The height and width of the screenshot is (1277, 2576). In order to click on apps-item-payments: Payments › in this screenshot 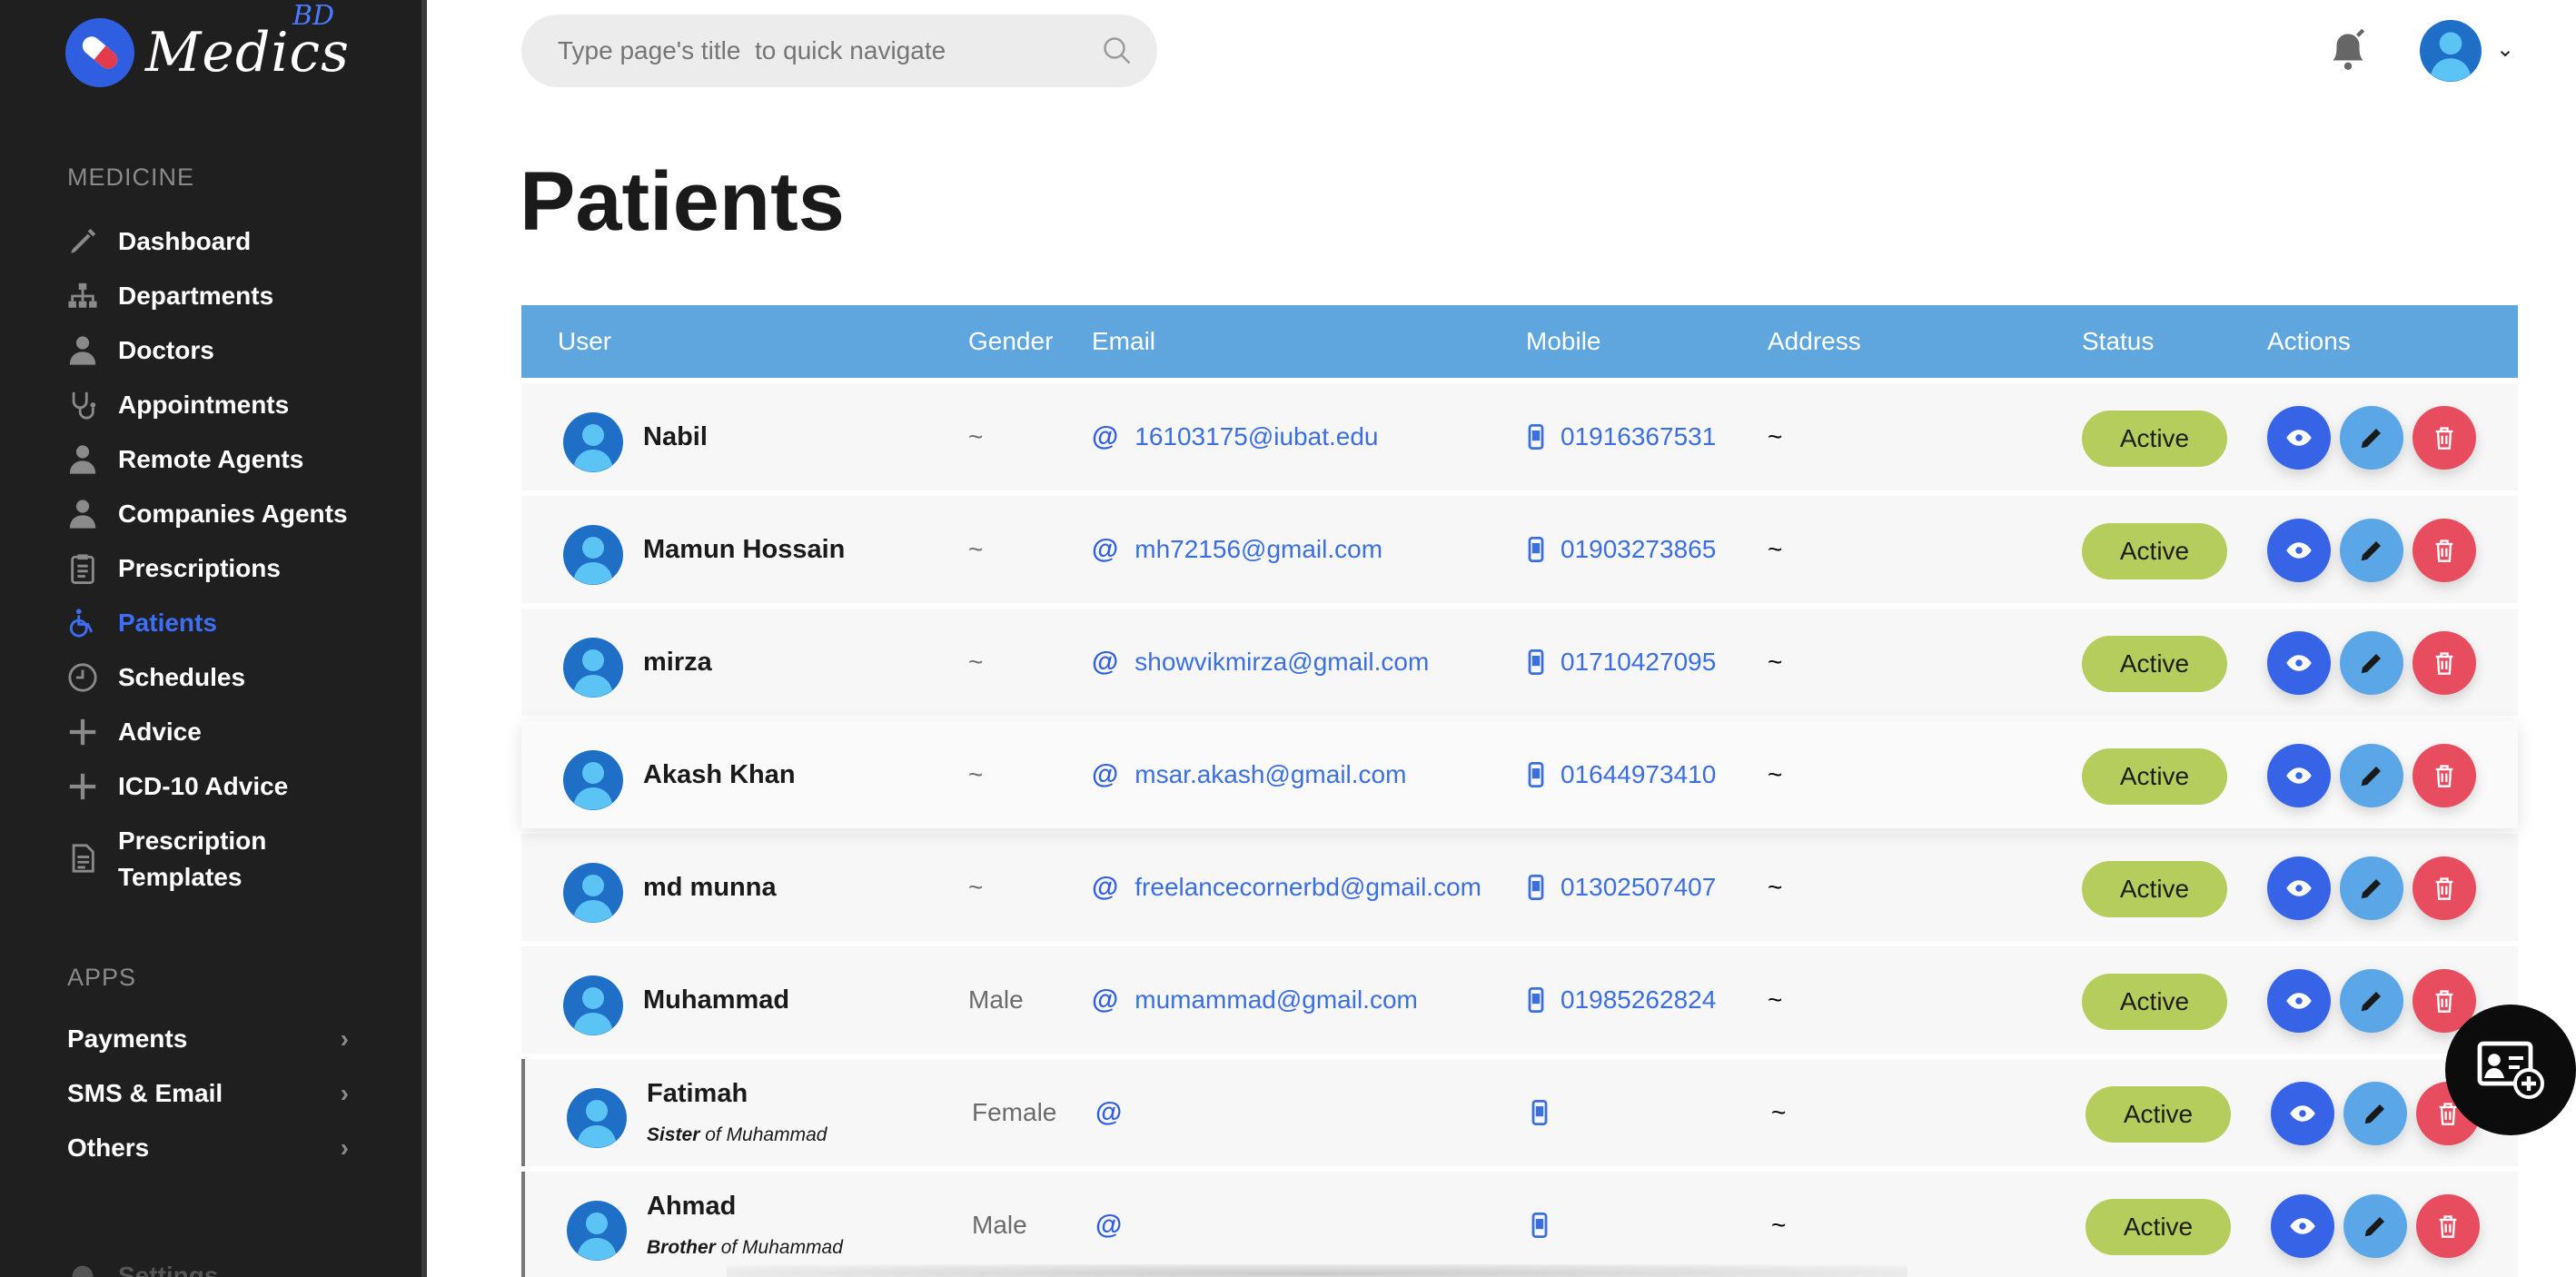, I will do `click(208, 1039)`.